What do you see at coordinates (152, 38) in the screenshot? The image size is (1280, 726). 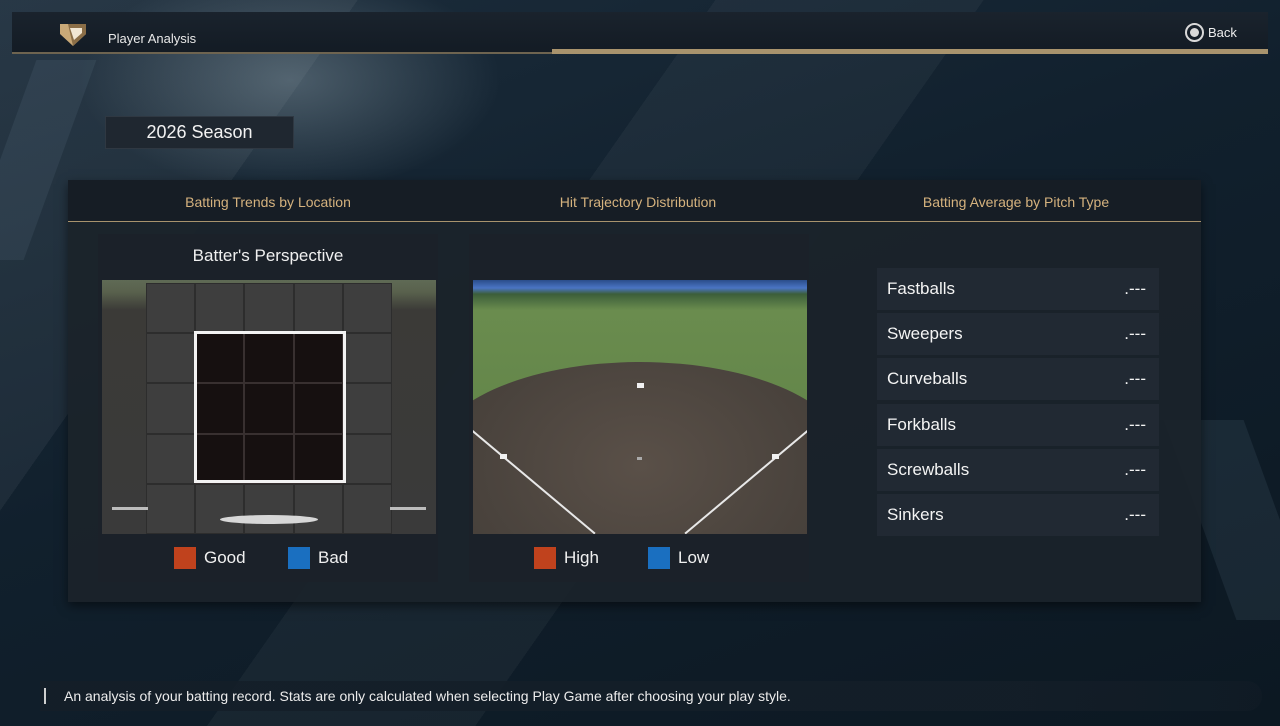 I see `page-title: Player Analysis` at bounding box center [152, 38].